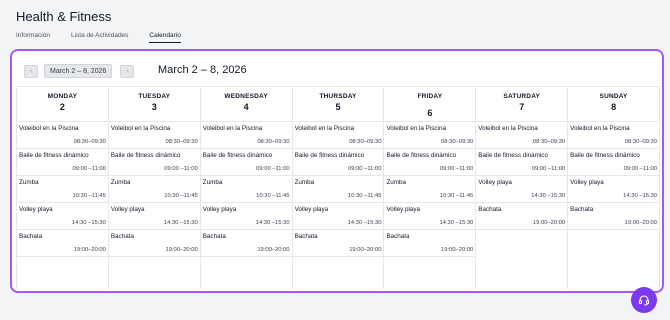  I want to click on tab-calendario: Calendario, so click(165, 37).